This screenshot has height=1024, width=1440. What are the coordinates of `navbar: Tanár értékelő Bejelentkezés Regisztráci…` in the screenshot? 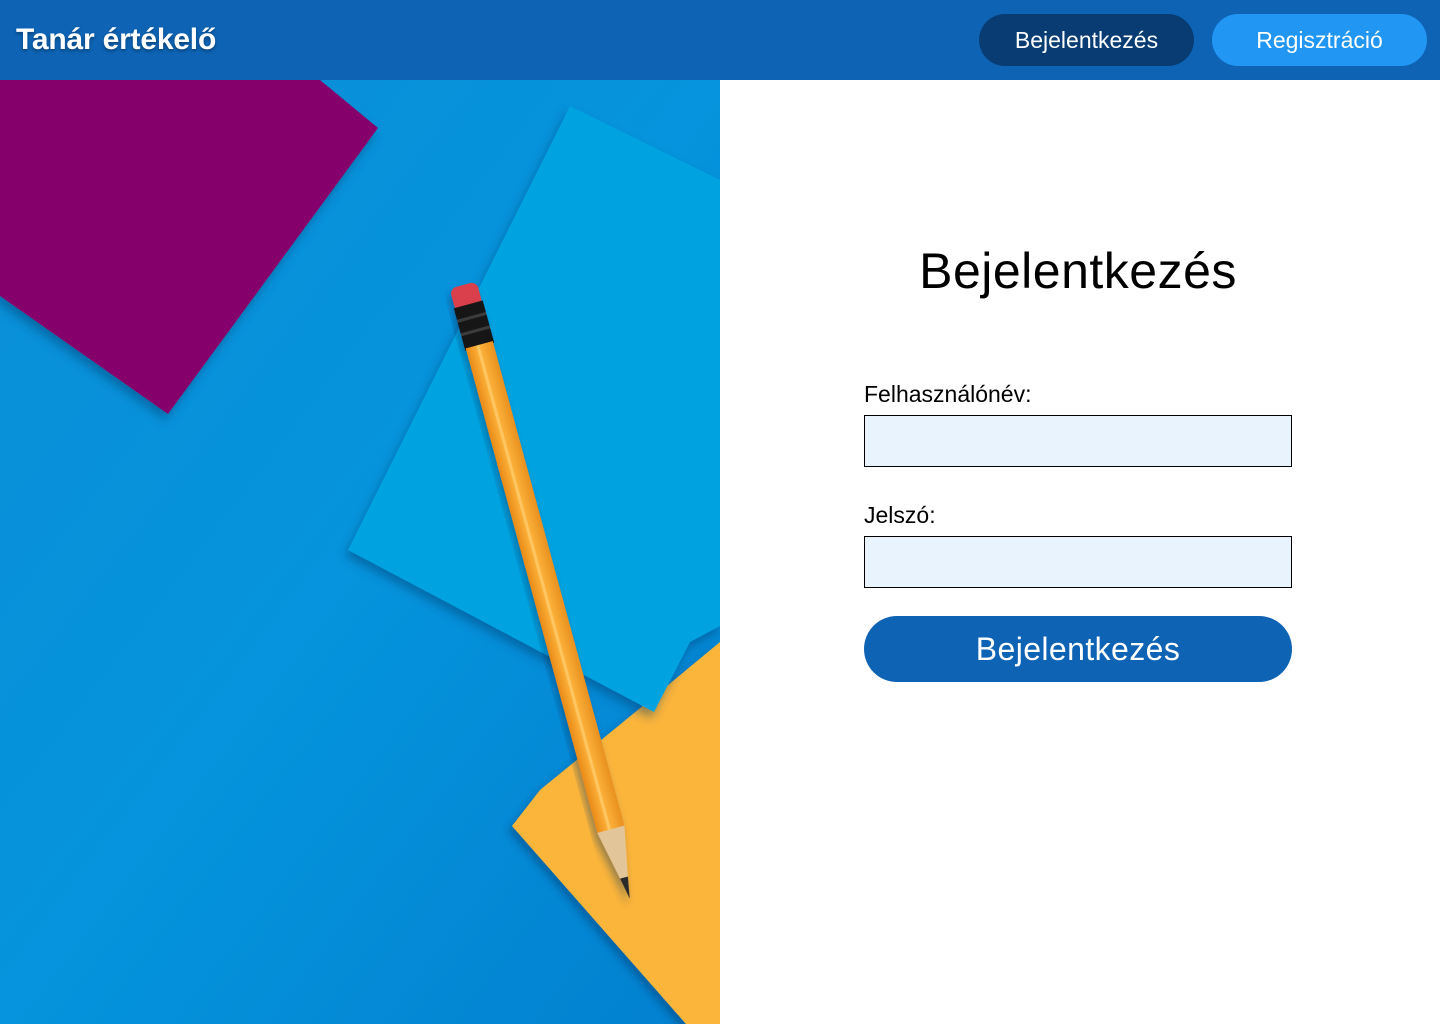 It's located at (720, 40).